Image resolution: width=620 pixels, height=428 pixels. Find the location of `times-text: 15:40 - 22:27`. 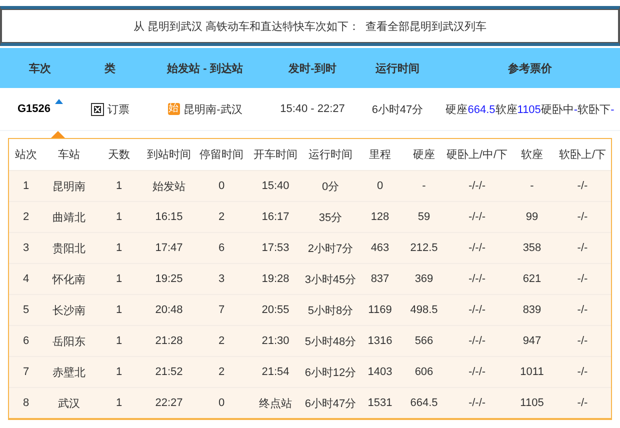

times-text: 15:40 - 22:27 is located at coordinates (312, 109).